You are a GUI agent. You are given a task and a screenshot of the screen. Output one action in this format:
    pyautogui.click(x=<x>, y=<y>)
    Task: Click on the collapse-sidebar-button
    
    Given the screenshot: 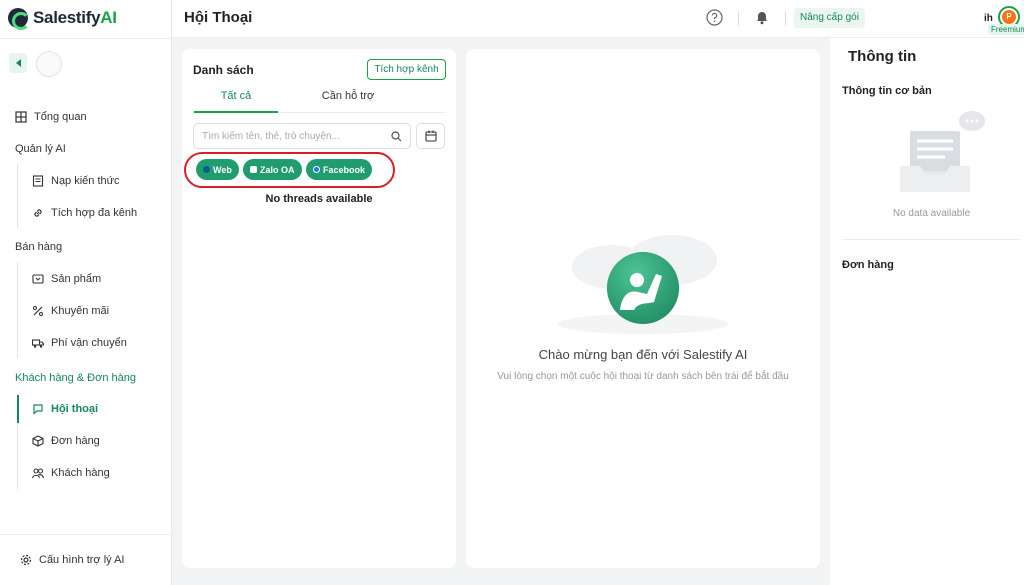 What is the action you would take?
    pyautogui.click(x=18, y=63)
    